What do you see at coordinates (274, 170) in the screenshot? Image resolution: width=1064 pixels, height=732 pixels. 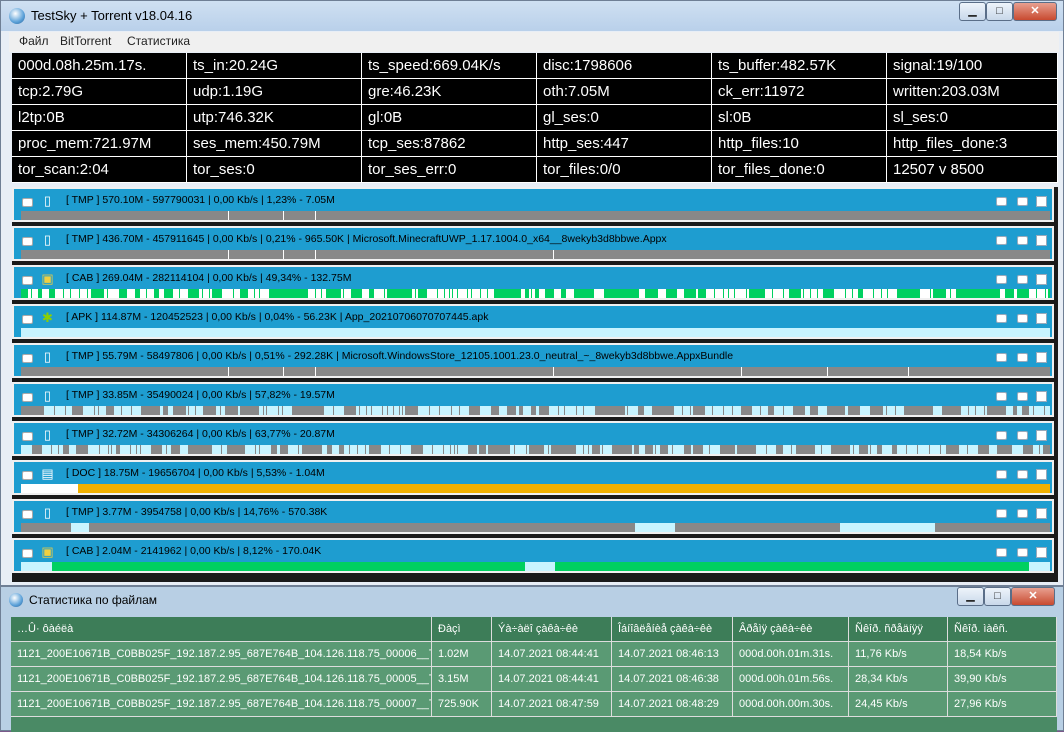 I see `stat-cell: tor_ses:0` at bounding box center [274, 170].